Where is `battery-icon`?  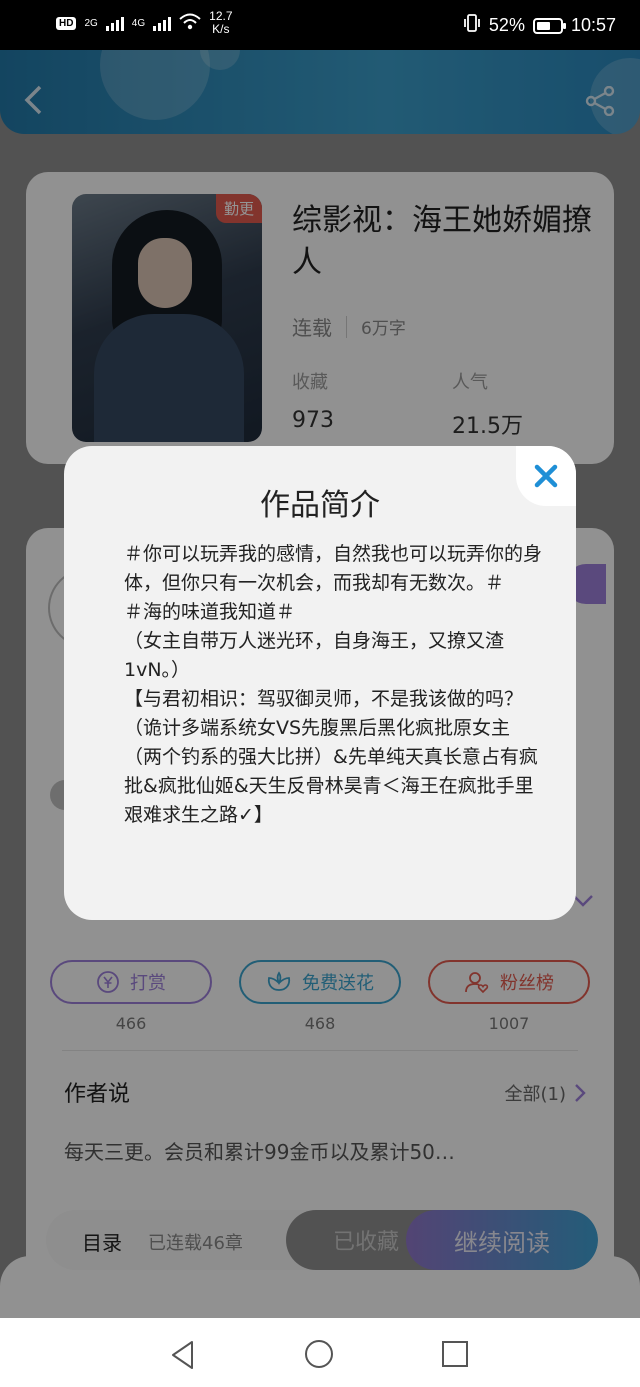 battery-icon is located at coordinates (549, 25).